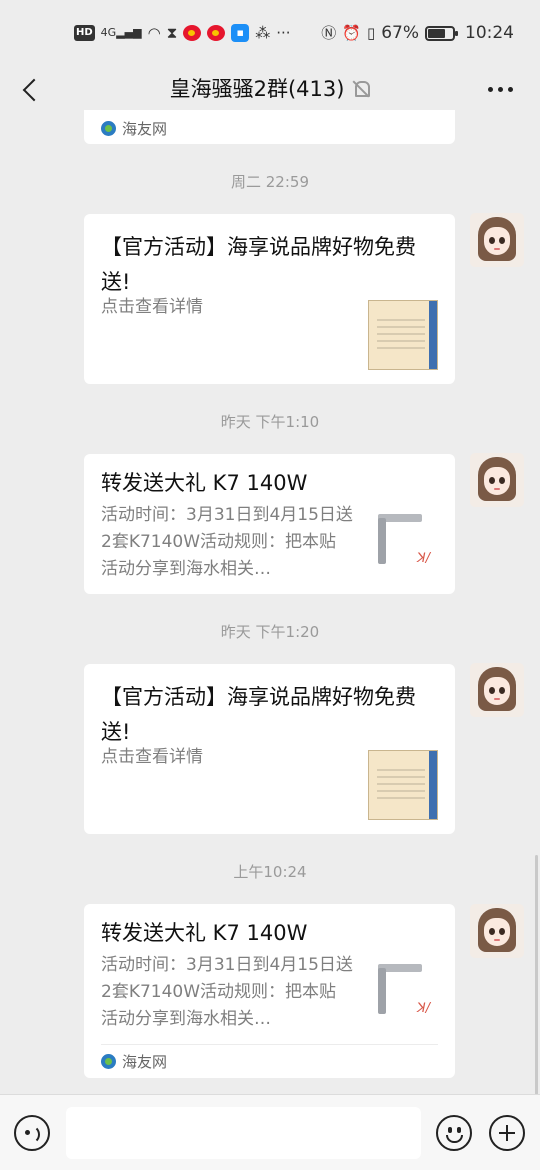 This screenshot has height=1170, width=540. What do you see at coordinates (270, 632) in the screenshot?
I see `message-timestamp: 昨天 下午1:20` at bounding box center [270, 632].